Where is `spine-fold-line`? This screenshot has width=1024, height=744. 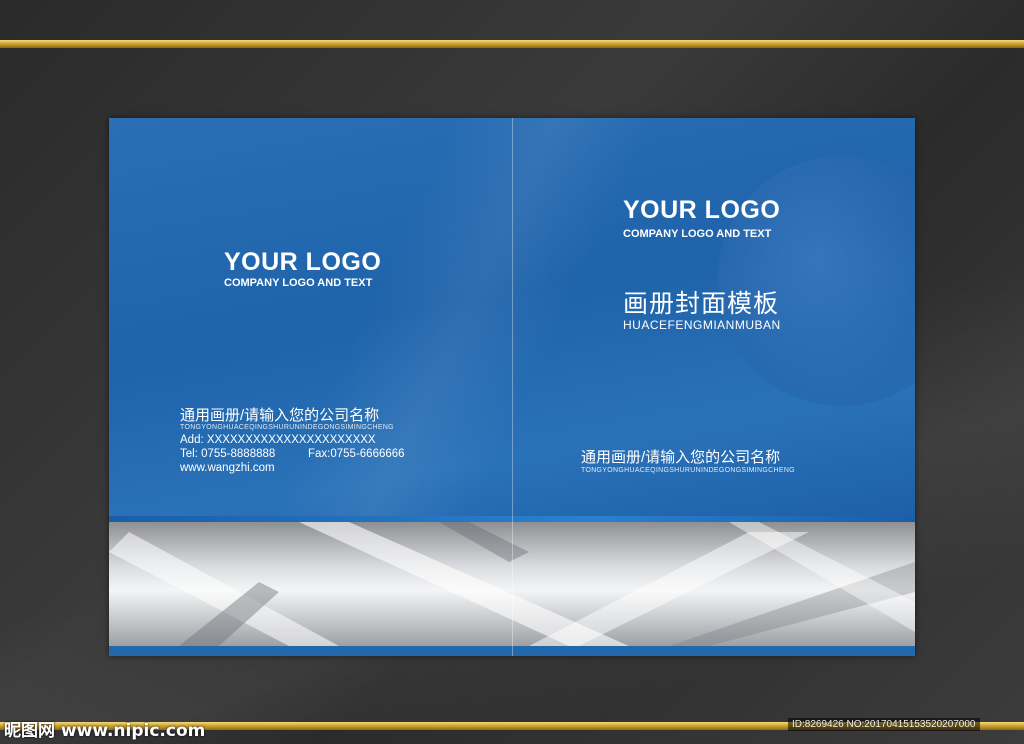
spine-fold-line is located at coordinates (512, 387).